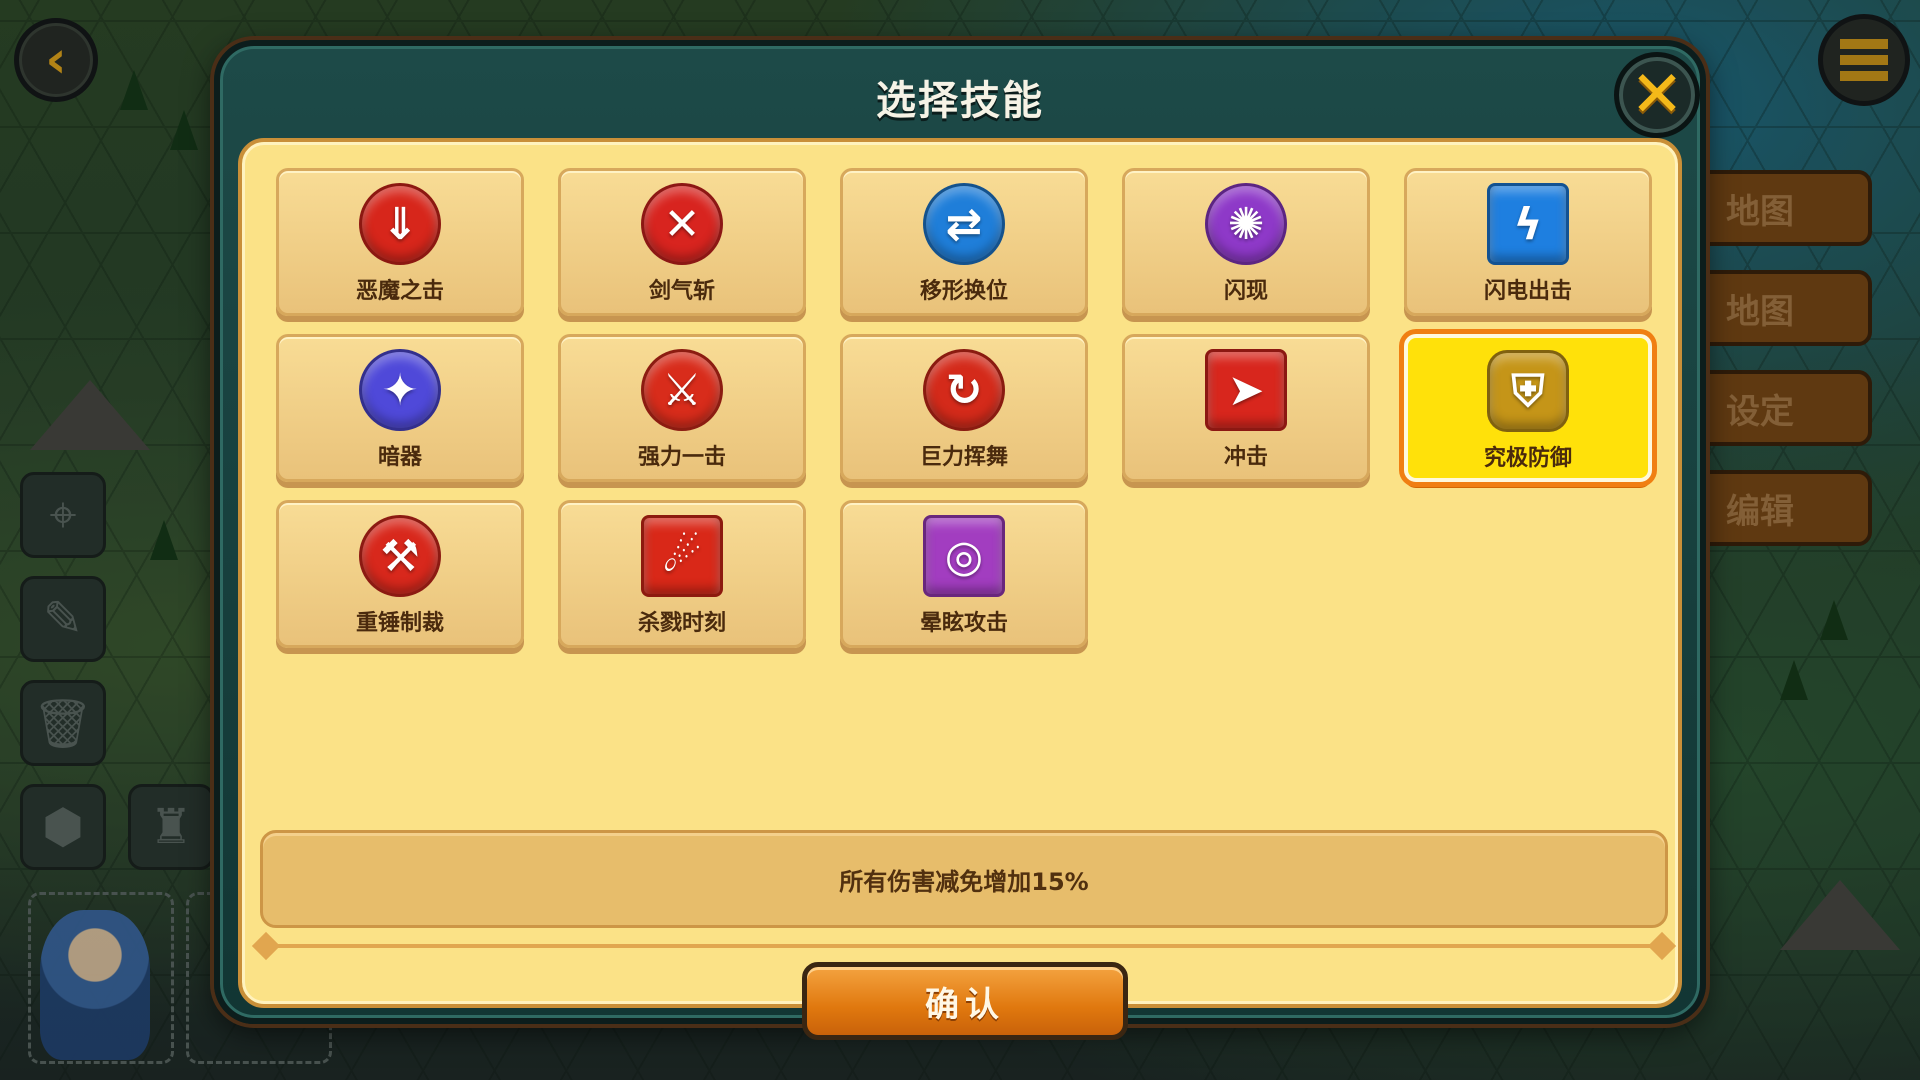  What do you see at coordinates (682, 224) in the screenshot?
I see `sword-qi-icon: ✕` at bounding box center [682, 224].